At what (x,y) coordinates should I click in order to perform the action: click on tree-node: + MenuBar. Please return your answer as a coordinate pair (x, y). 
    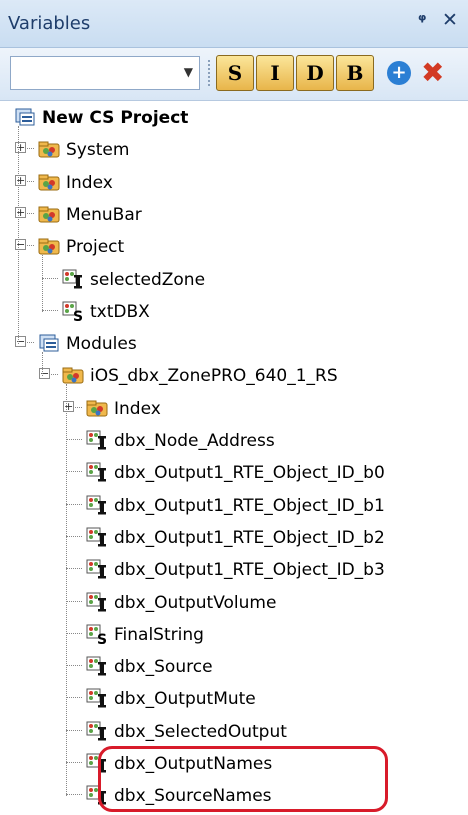
    Looking at the image, I should click on (234, 214).